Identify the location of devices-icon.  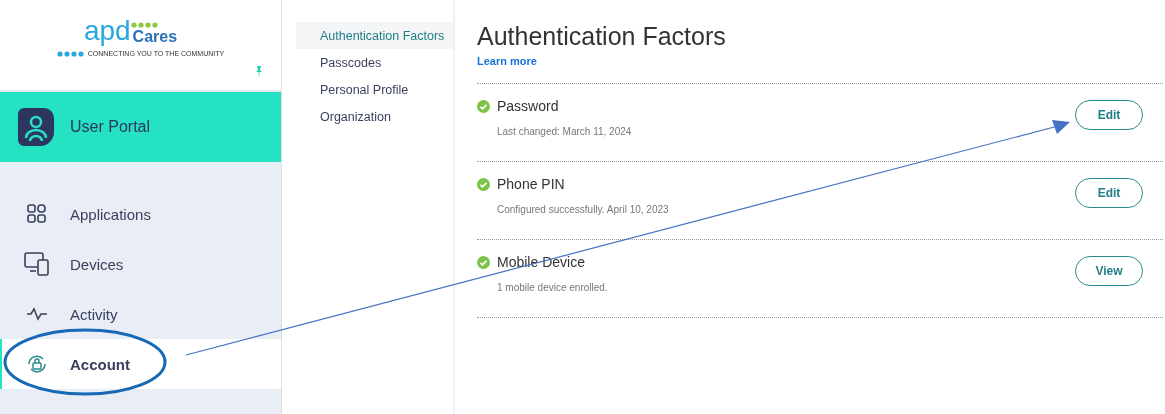
(37, 264).